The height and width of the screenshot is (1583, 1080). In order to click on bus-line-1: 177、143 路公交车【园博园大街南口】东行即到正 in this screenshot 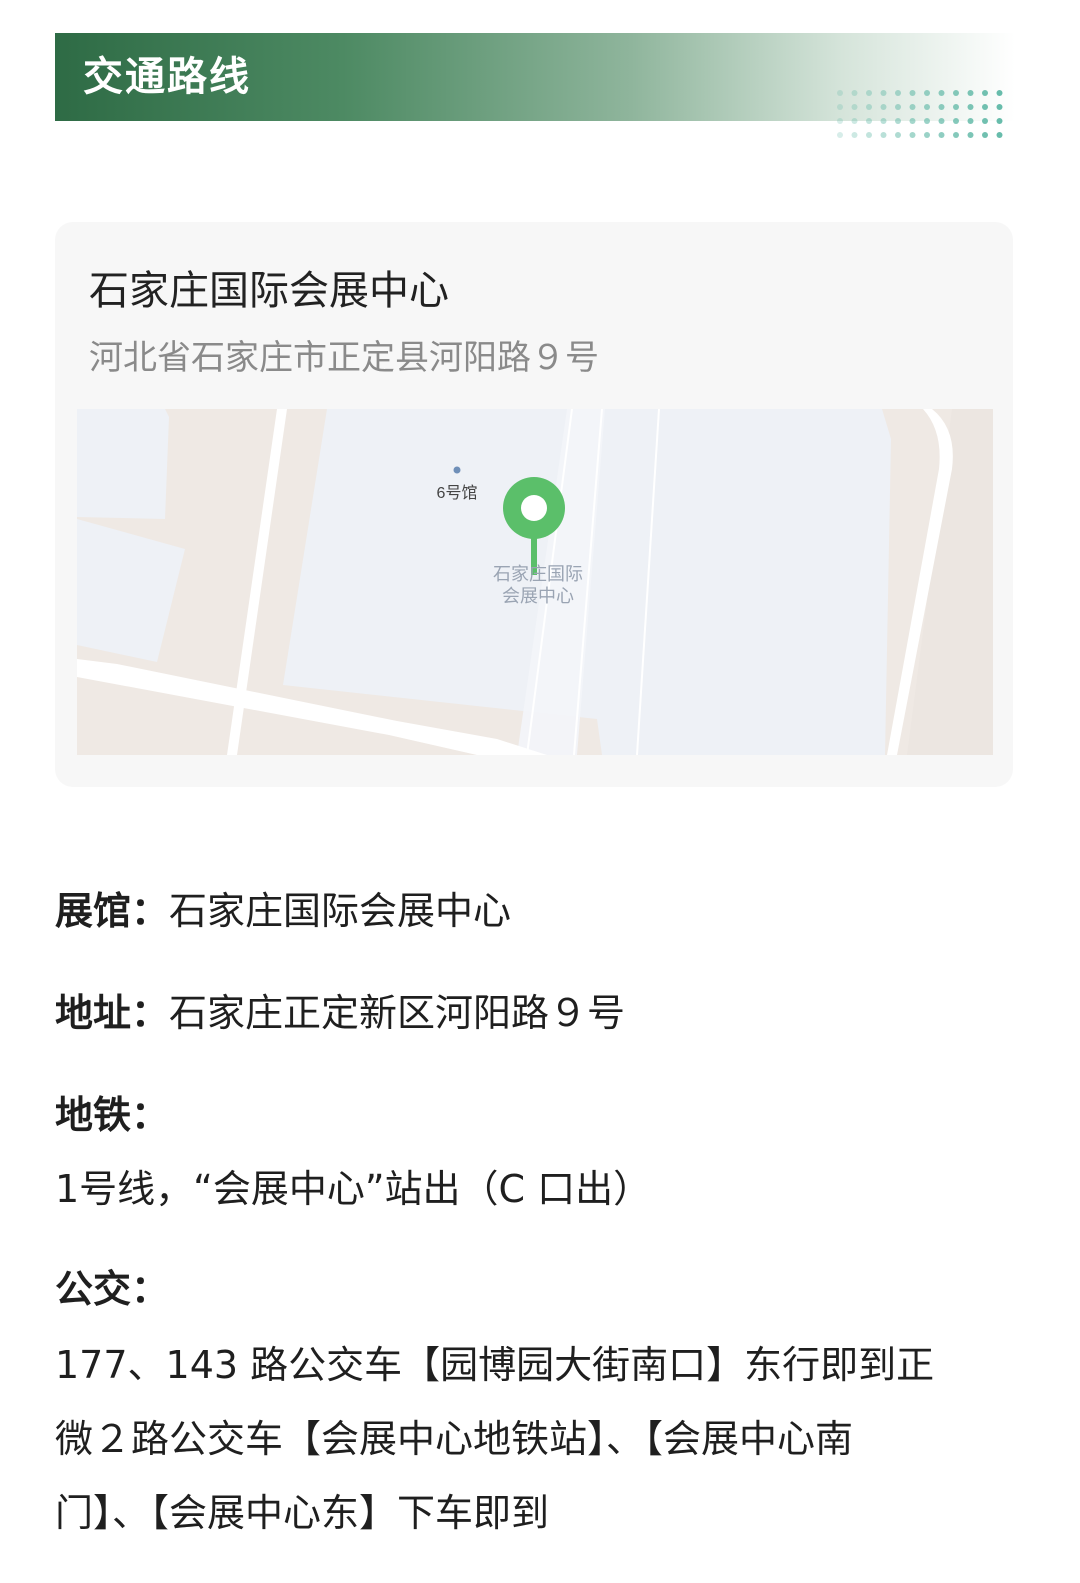, I will do `click(495, 1365)`.